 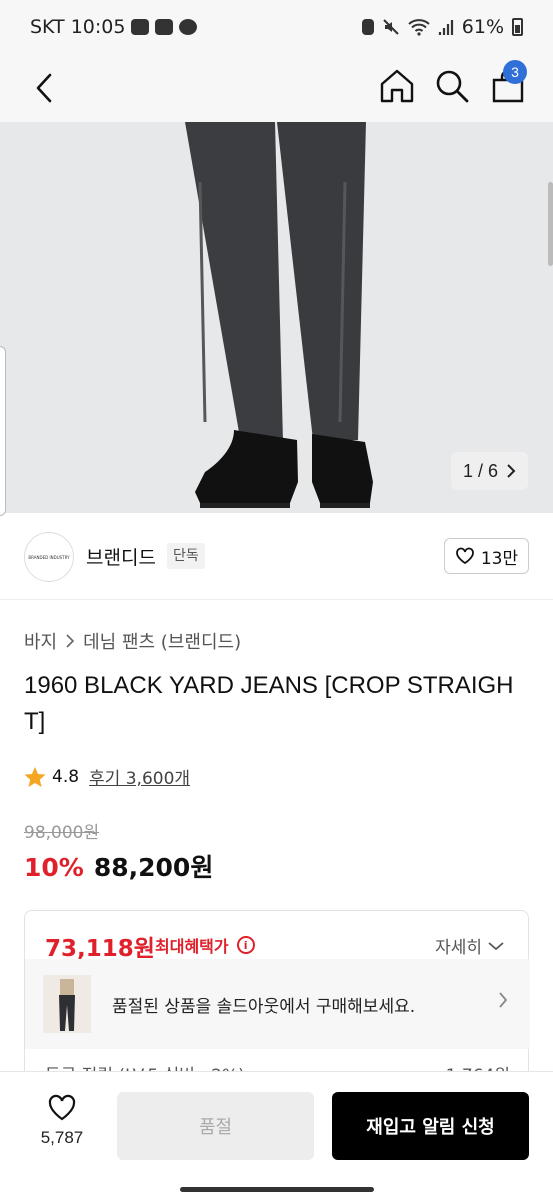 I want to click on home-icon, so click(x=397, y=86).